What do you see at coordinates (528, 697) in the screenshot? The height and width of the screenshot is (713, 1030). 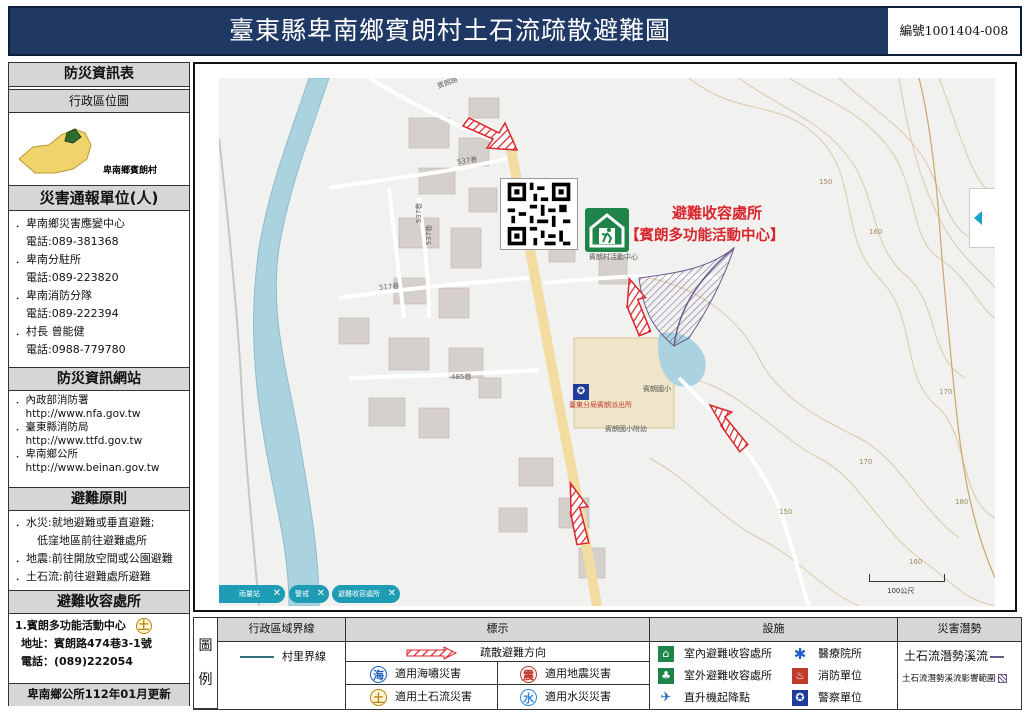 I see `flood-icon: 水` at bounding box center [528, 697].